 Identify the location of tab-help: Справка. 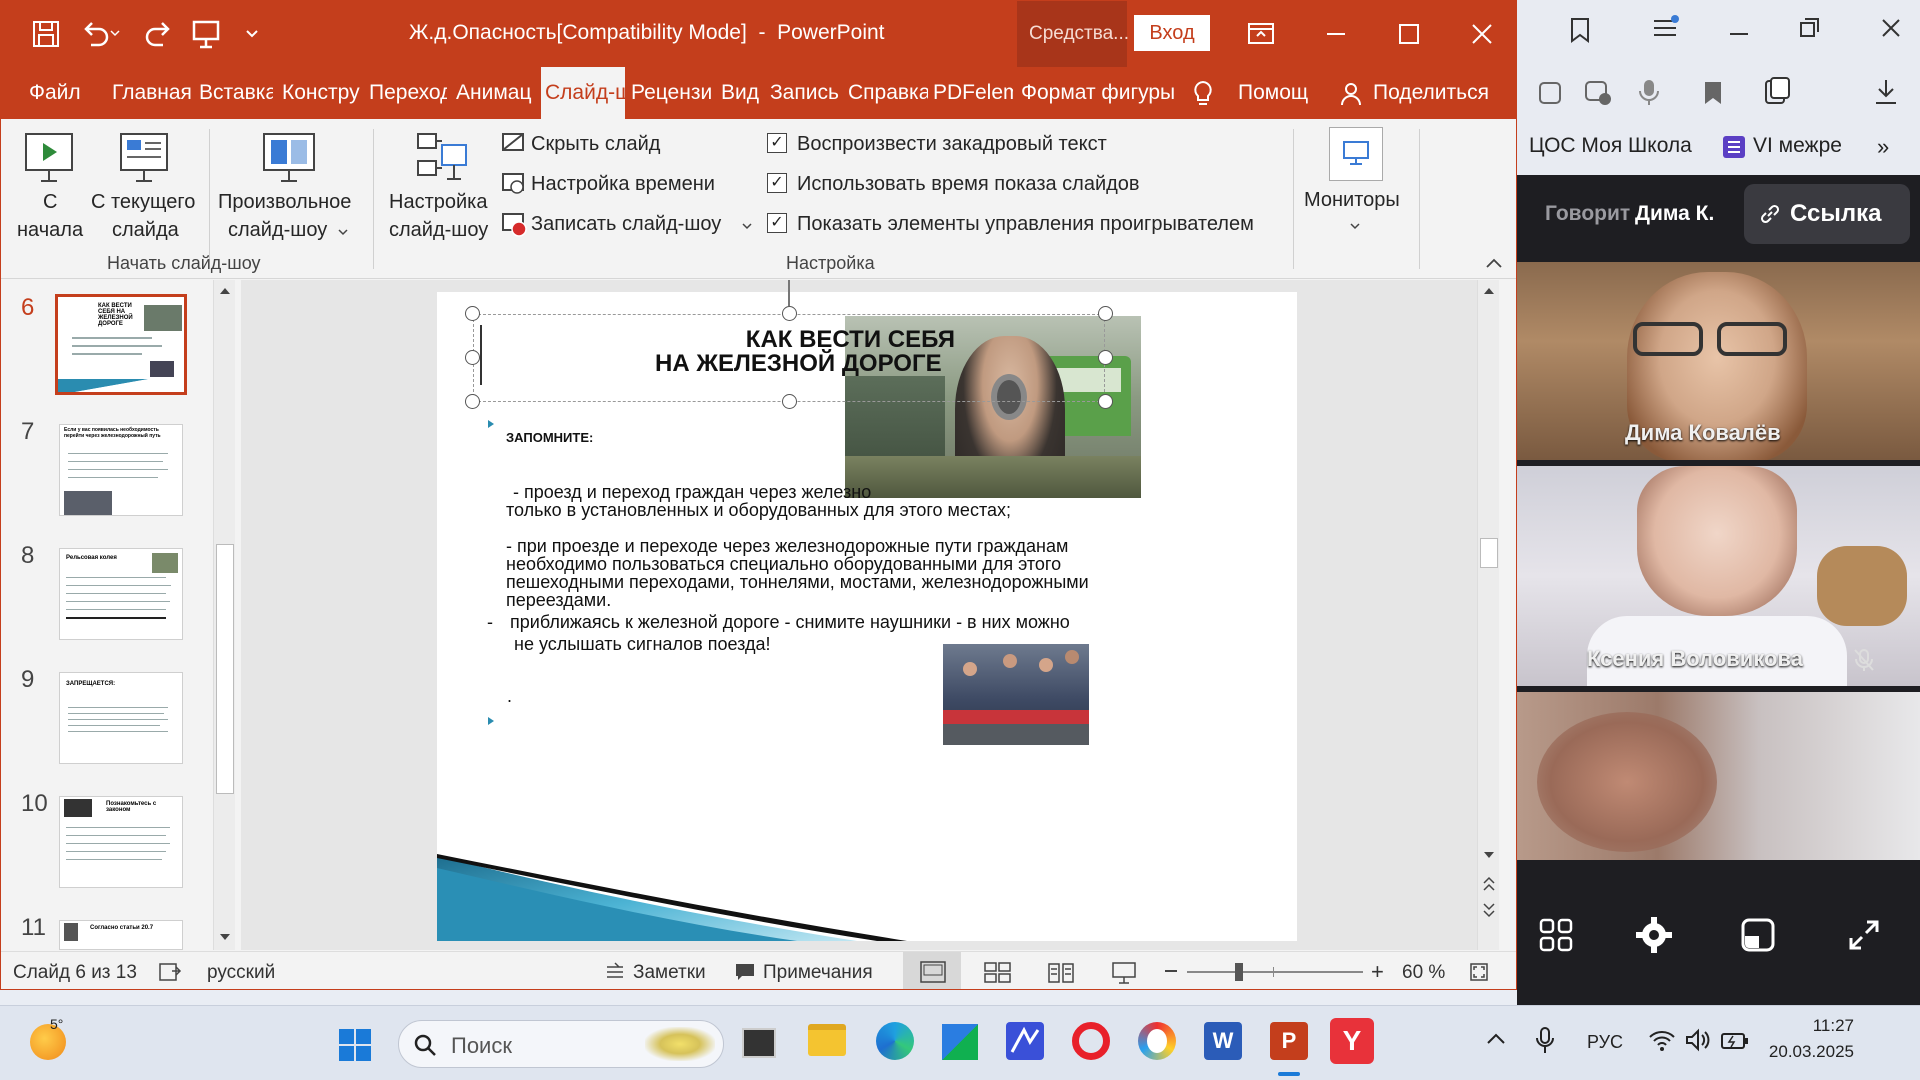
(888, 93).